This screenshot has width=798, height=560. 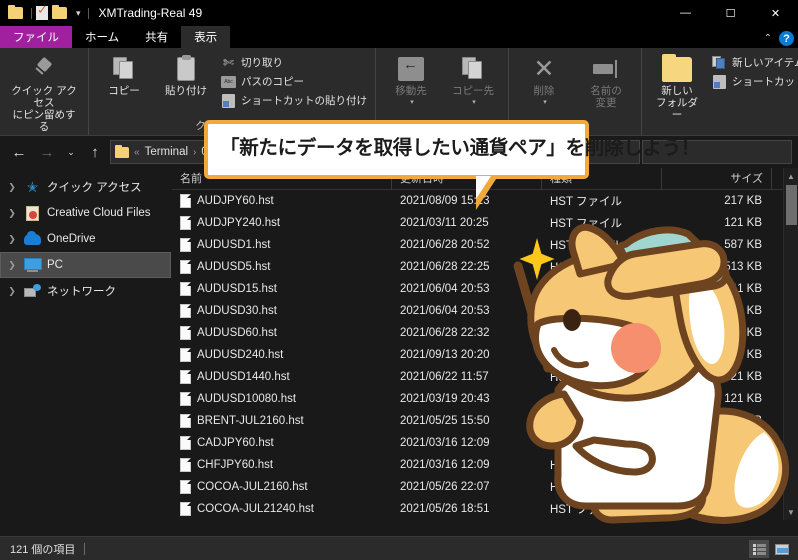 What do you see at coordinates (782, 549) in the screenshot?
I see `tiles-view-button` at bounding box center [782, 549].